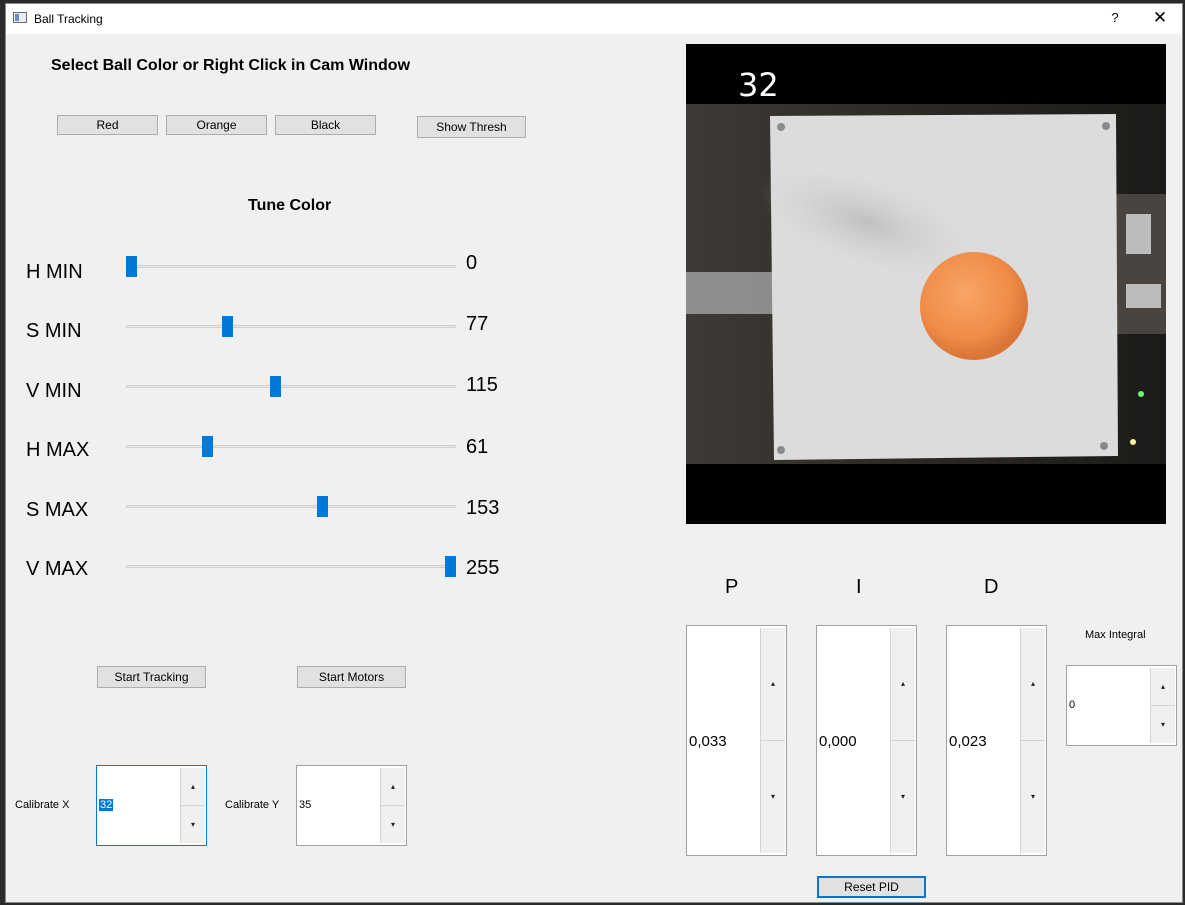 This screenshot has width=1185, height=905. I want to click on i-value: 0,000, so click(838, 741).